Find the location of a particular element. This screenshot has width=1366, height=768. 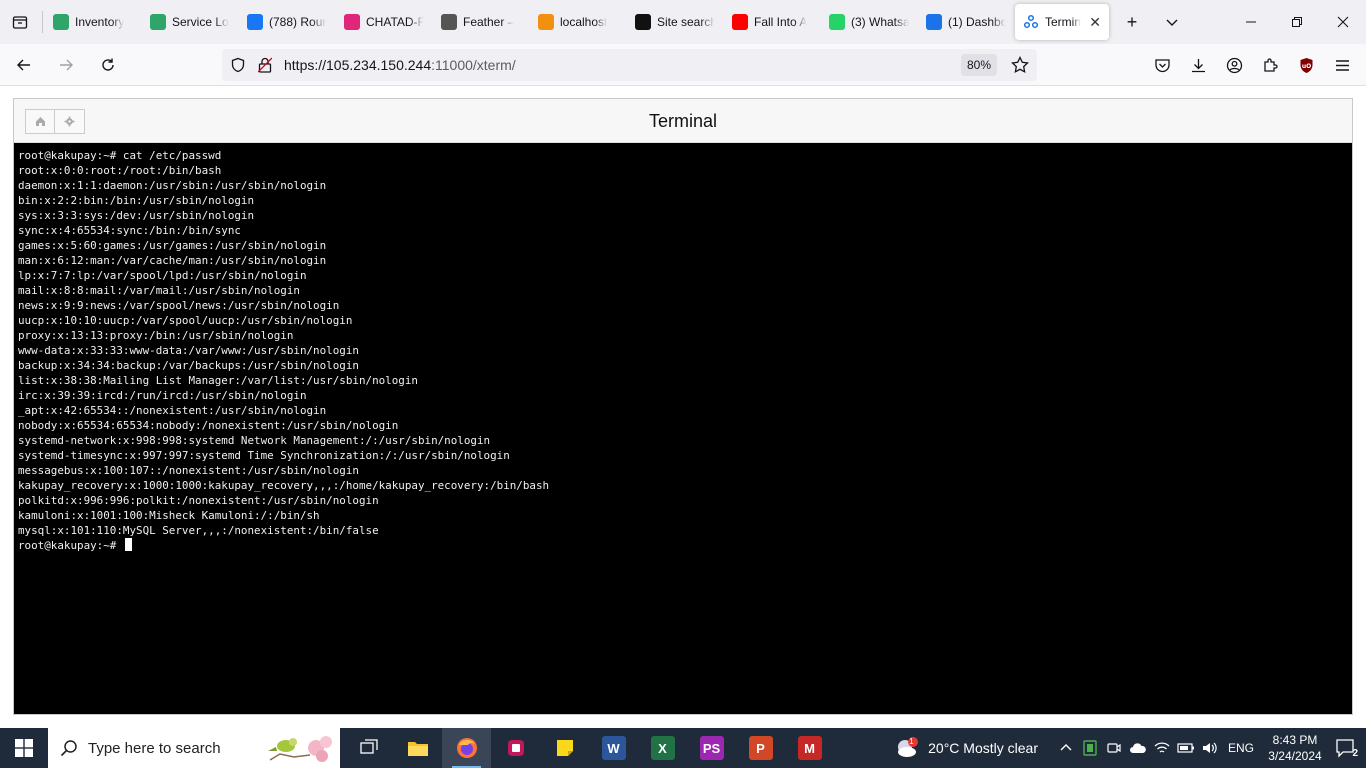

tray-onedrive is located at coordinates (1138, 748).